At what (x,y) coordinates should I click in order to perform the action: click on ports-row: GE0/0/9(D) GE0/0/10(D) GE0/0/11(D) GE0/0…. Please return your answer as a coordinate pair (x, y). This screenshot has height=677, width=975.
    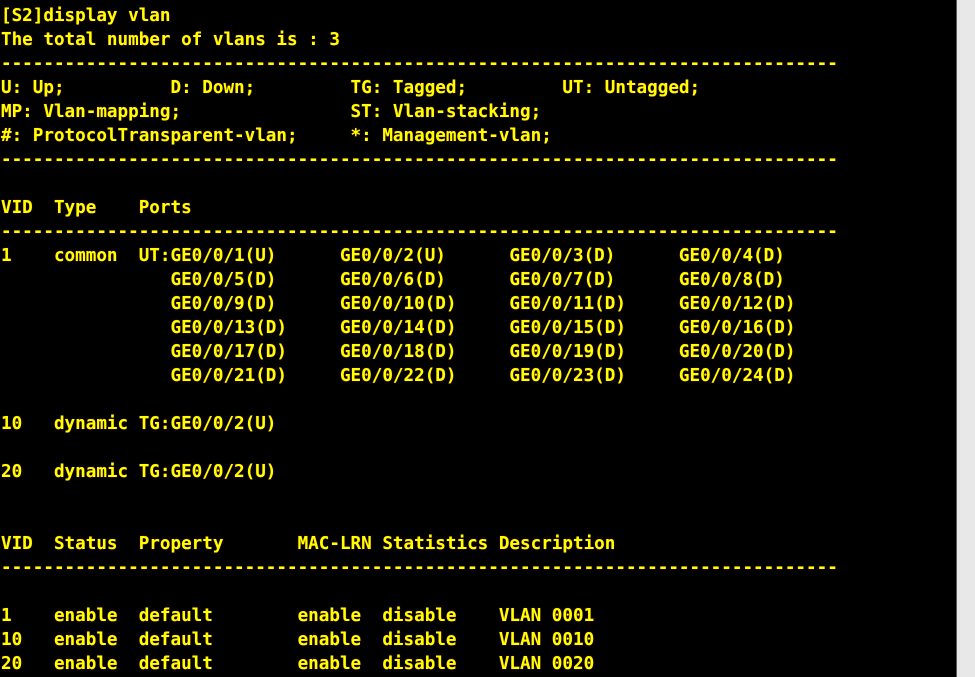
    Looking at the image, I should click on (398, 304).